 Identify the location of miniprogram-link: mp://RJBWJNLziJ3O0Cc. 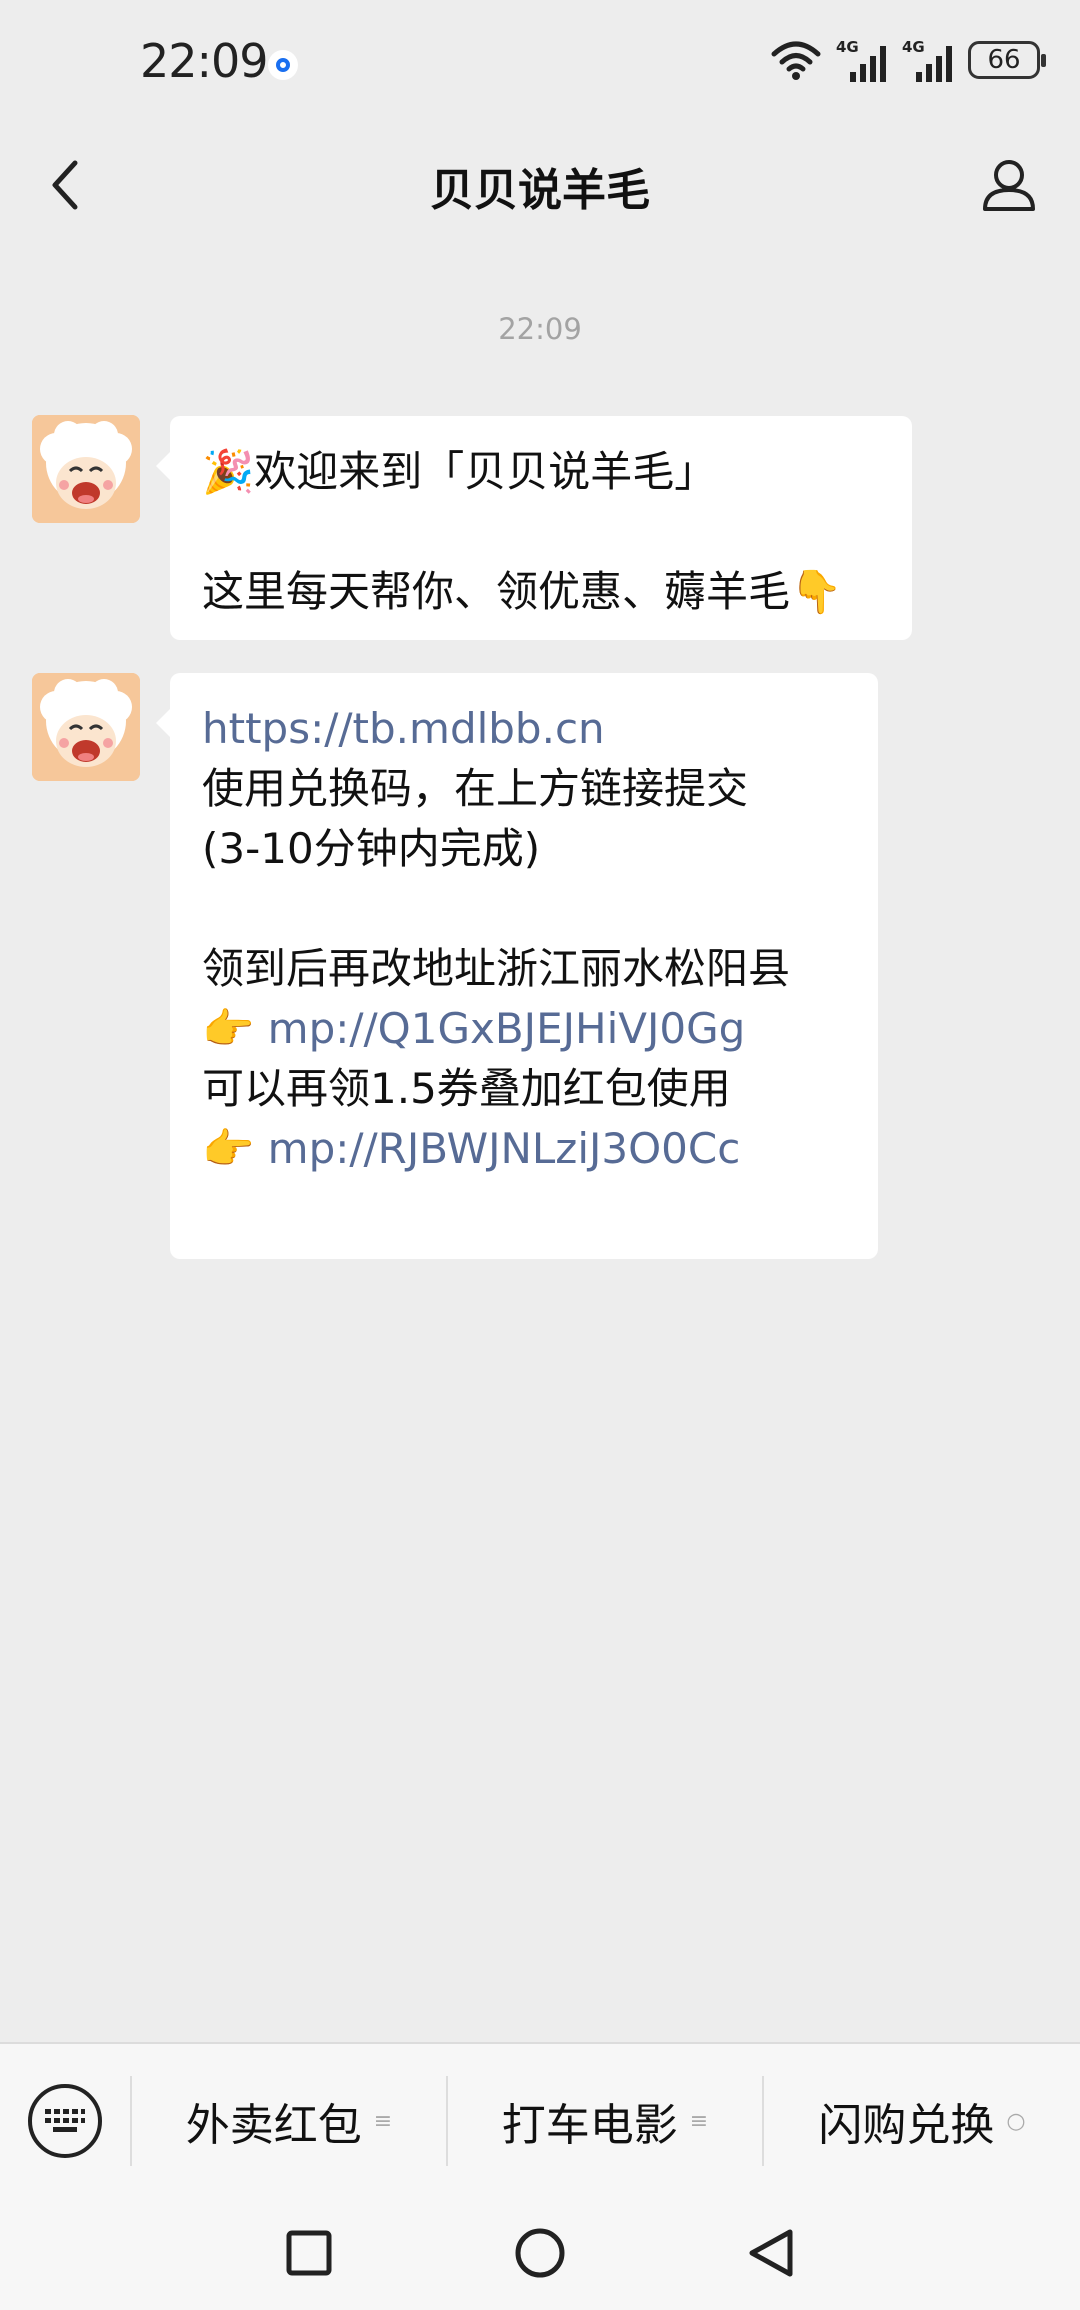
(504, 1148).